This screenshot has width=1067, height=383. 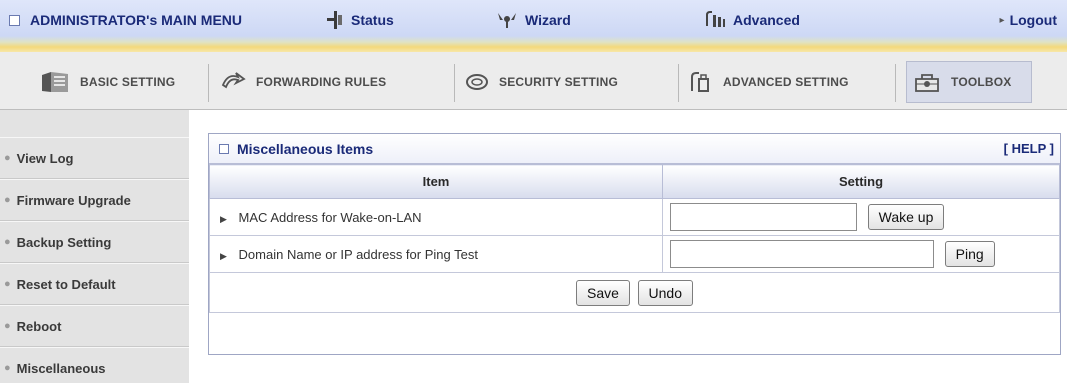 What do you see at coordinates (73, 200) in the screenshot?
I see `sidebar-item-label: Firmware Upgrade` at bounding box center [73, 200].